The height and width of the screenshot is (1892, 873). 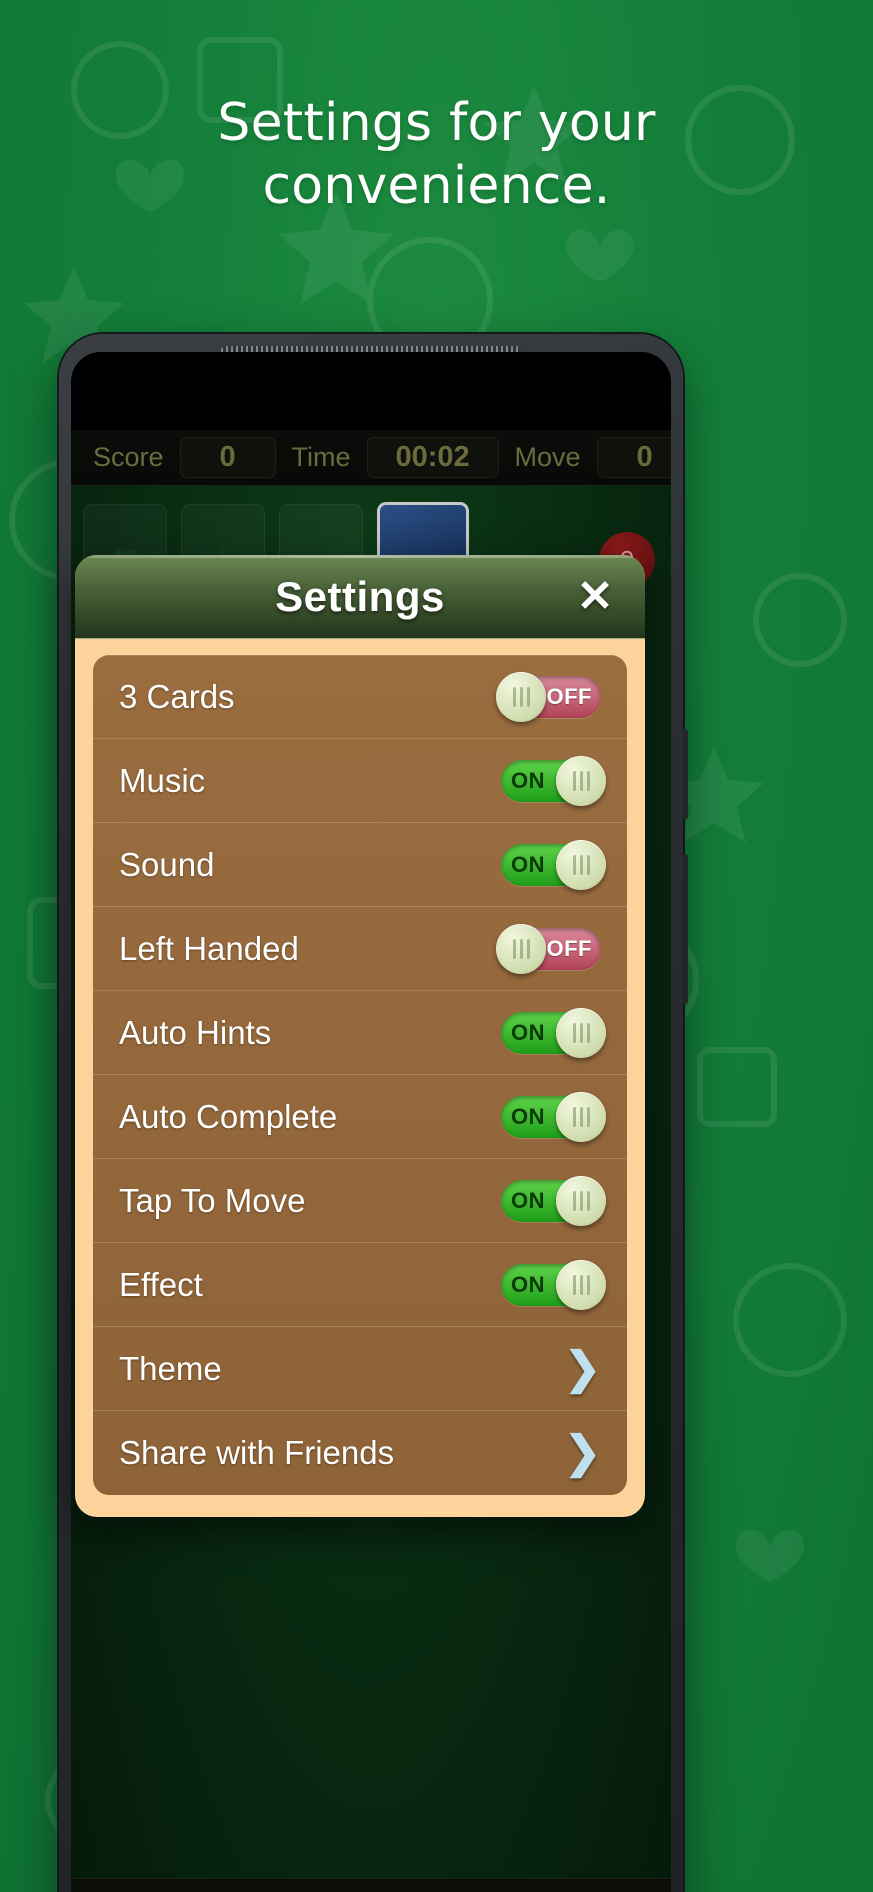 What do you see at coordinates (553, 1200) in the screenshot?
I see `toggle-tap-to-move: ON` at bounding box center [553, 1200].